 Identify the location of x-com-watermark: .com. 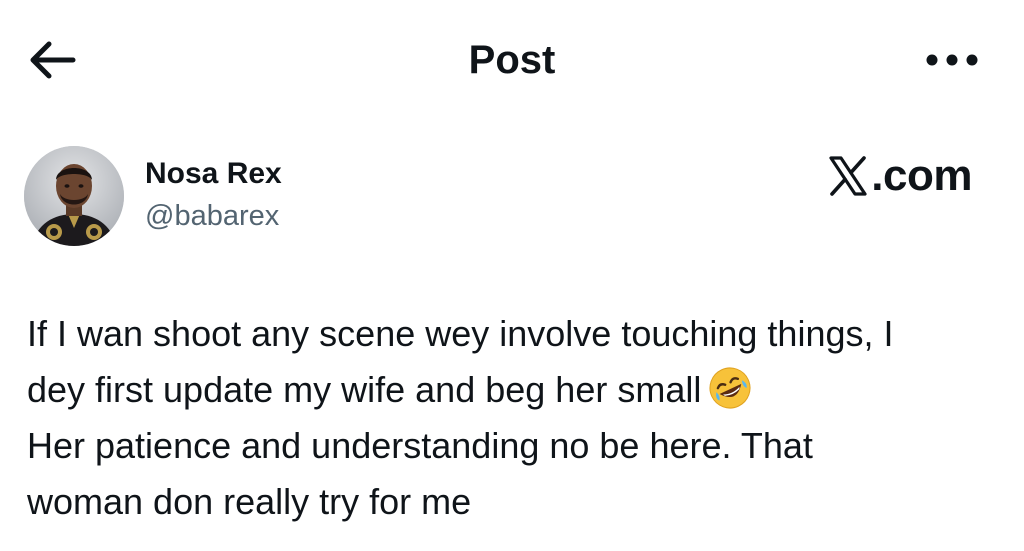
(899, 176).